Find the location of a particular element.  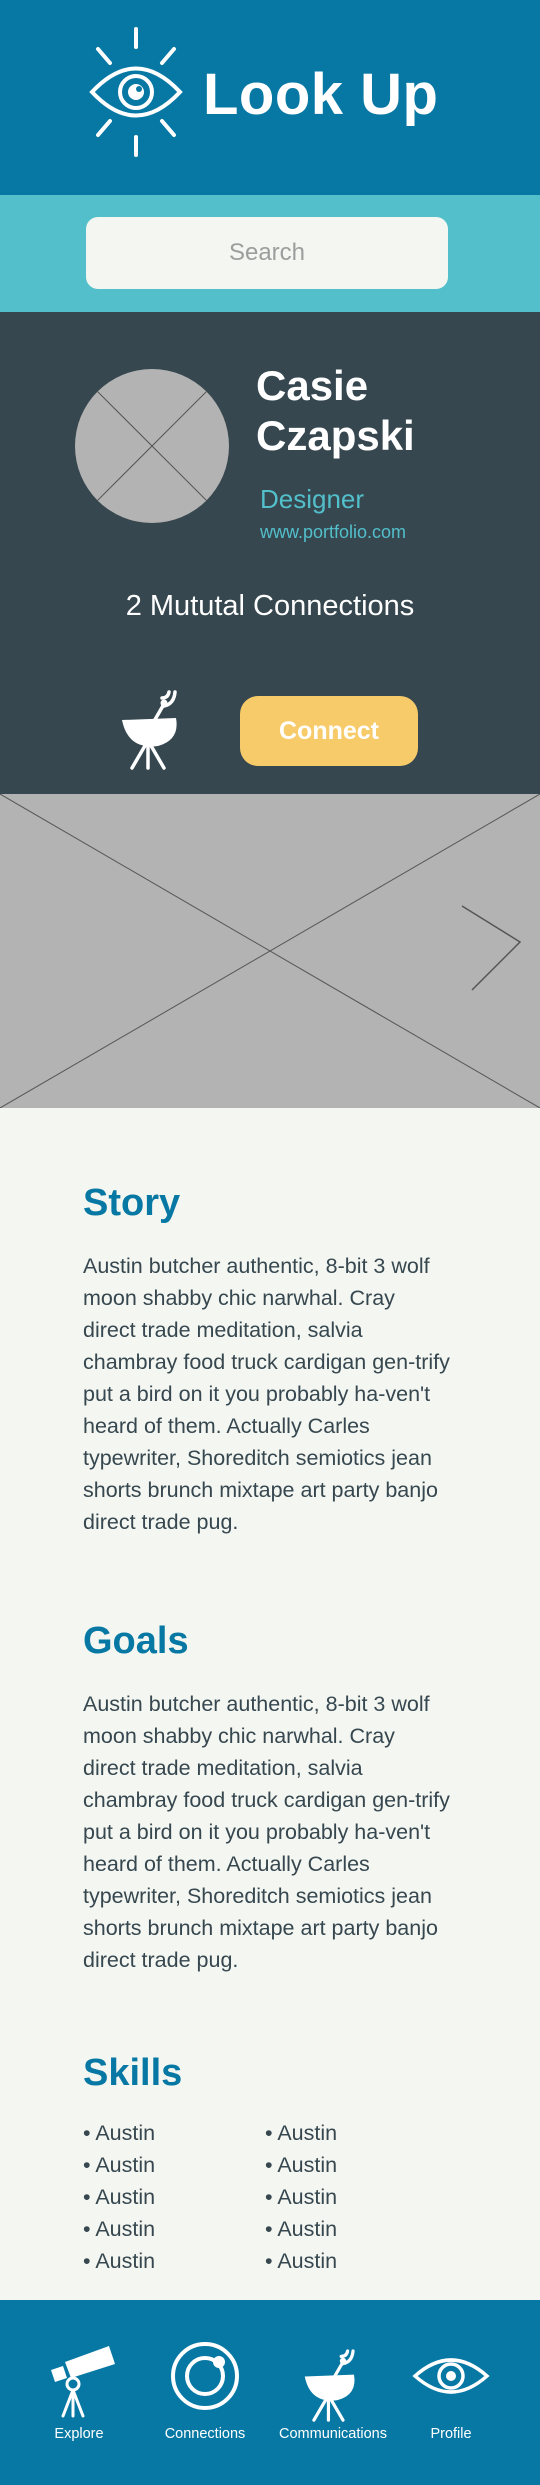

nav-item-communications: Communications is located at coordinates (333, 2392).